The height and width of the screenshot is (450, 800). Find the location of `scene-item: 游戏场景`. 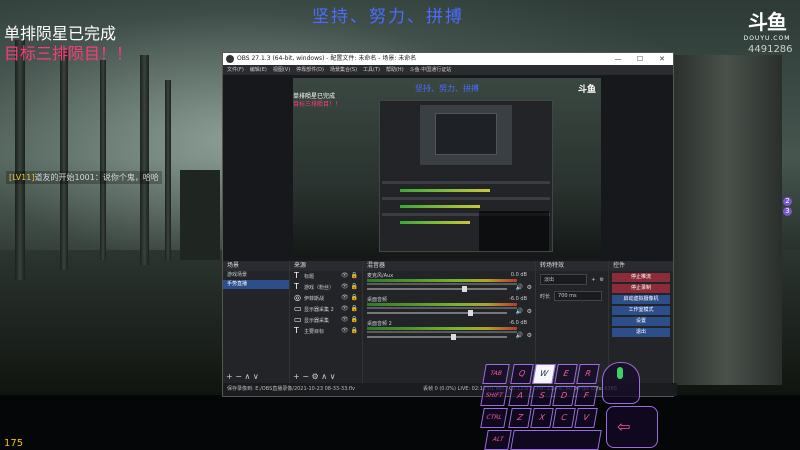

scene-item: 游戏场景 is located at coordinates (256, 275).